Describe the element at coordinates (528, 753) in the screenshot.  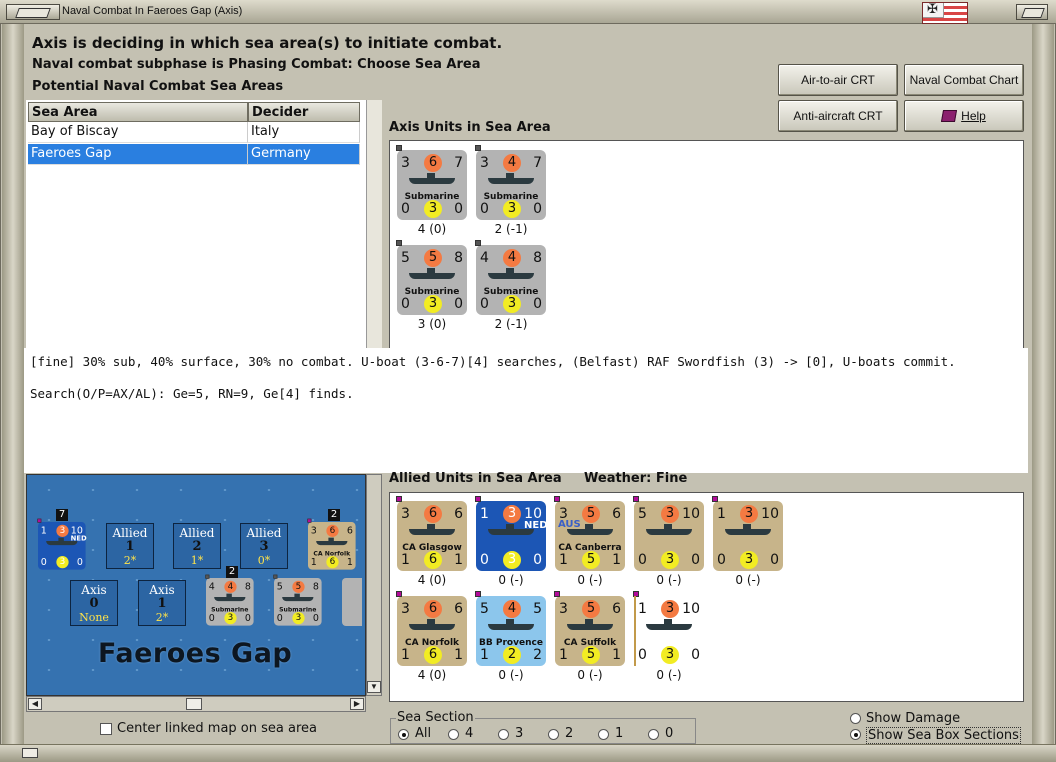
I see `bottom-border` at that location.